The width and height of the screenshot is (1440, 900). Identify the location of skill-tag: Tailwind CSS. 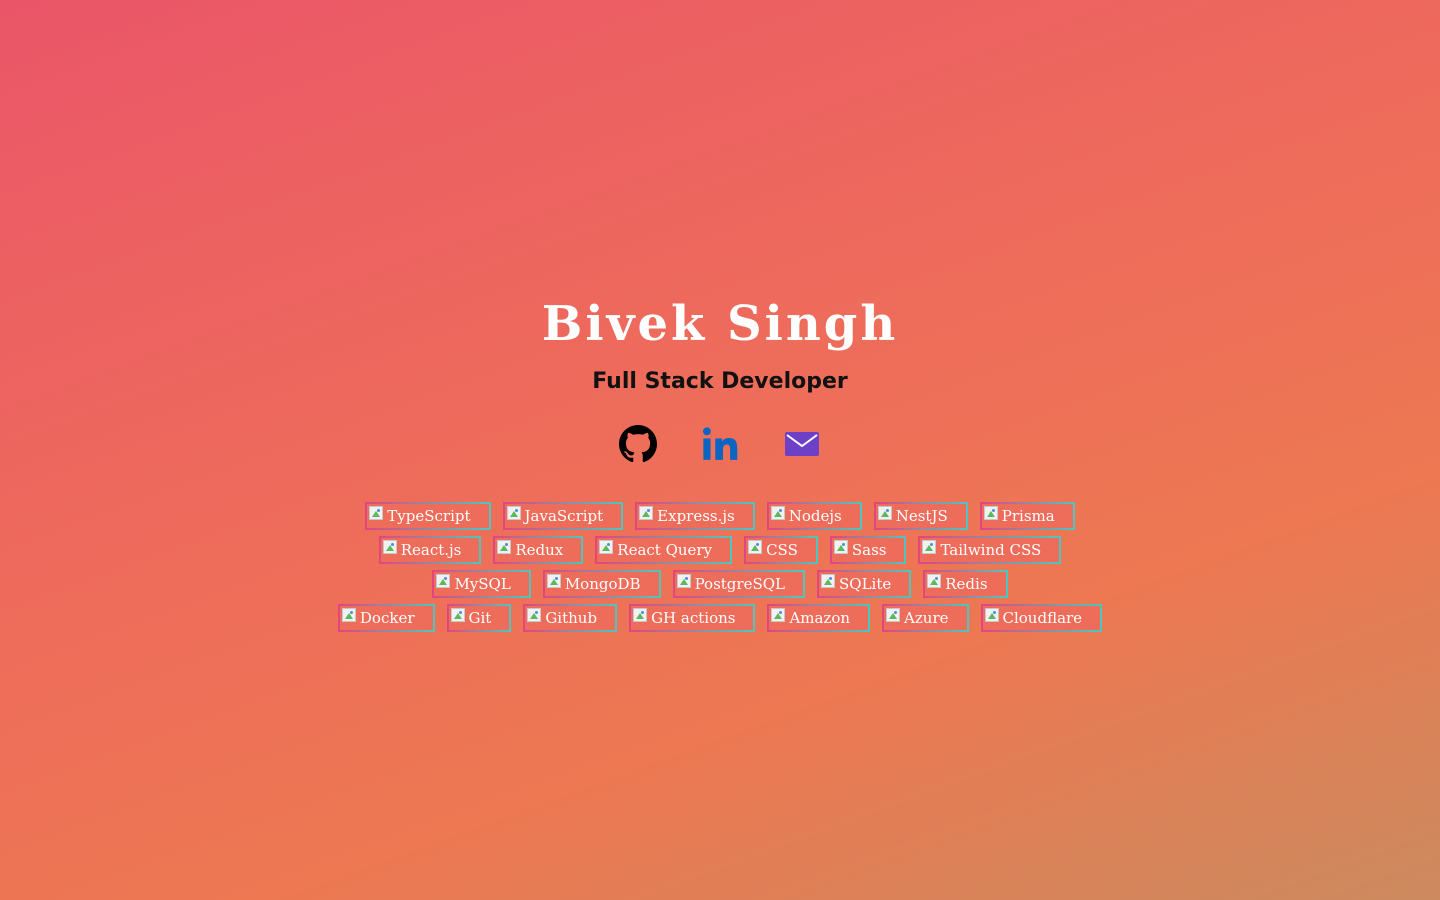
(989, 550).